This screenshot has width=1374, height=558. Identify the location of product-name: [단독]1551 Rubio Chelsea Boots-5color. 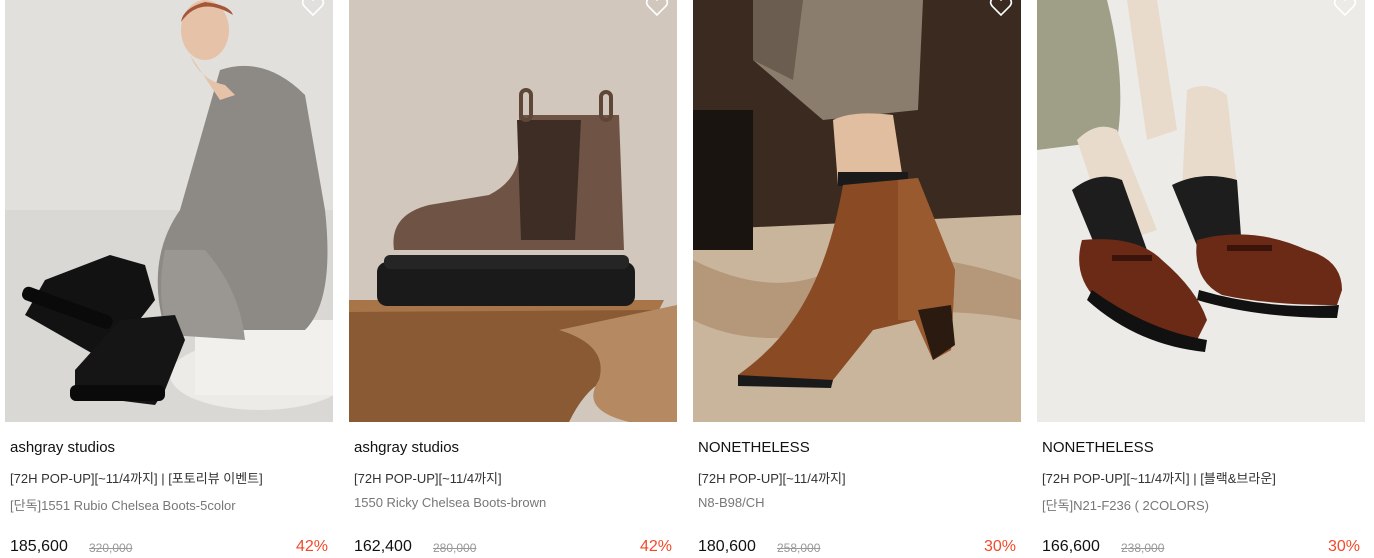
(123, 504).